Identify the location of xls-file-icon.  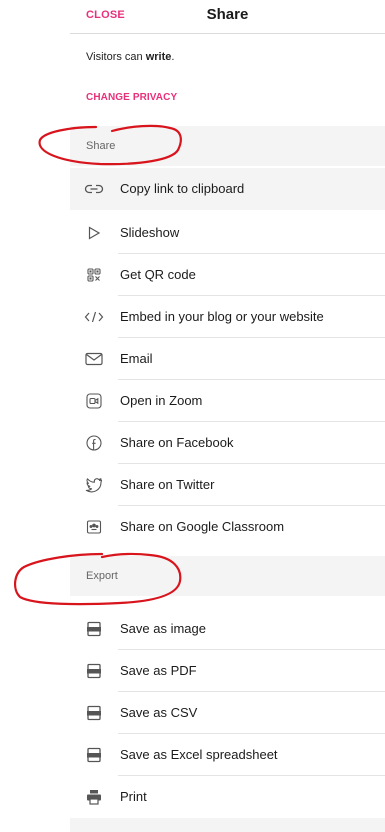
(94, 755).